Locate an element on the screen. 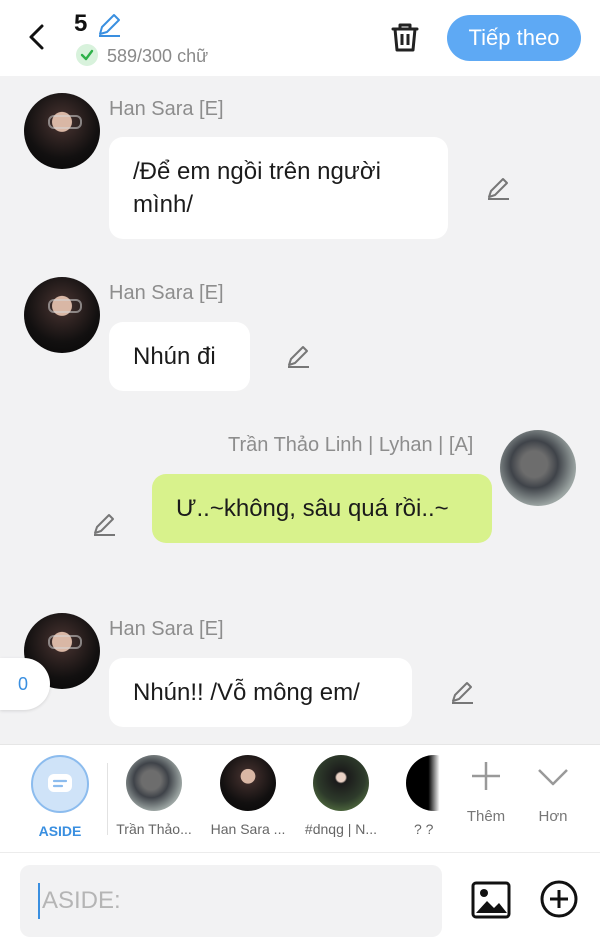 The height and width of the screenshot is (947, 600). message-bubble: /Để em ngồi trên người mình/ is located at coordinates (278, 188).